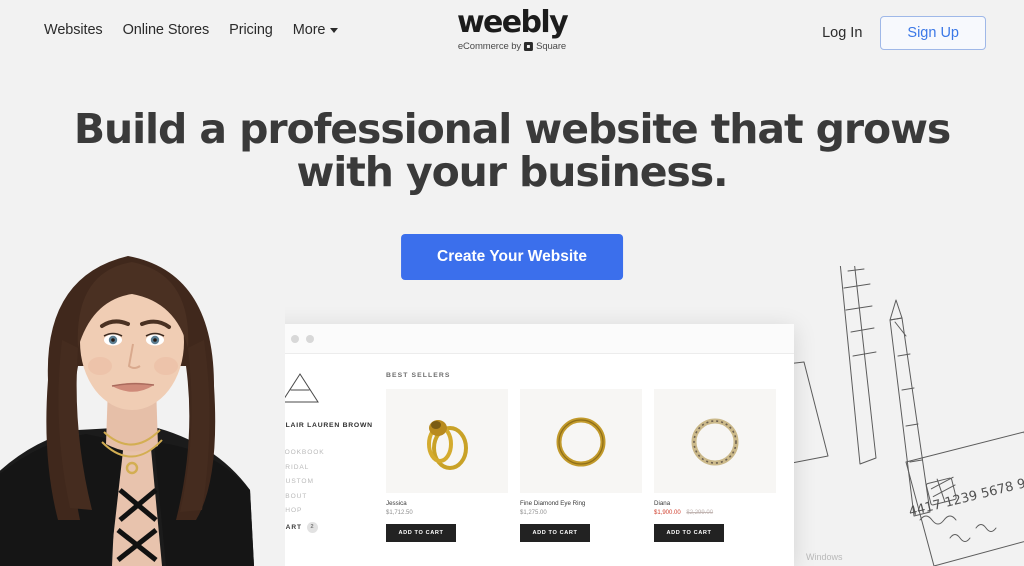 This screenshot has width=1024, height=566. Describe the element at coordinates (447, 445) in the screenshot. I see `ring-jessica-icon` at that location.